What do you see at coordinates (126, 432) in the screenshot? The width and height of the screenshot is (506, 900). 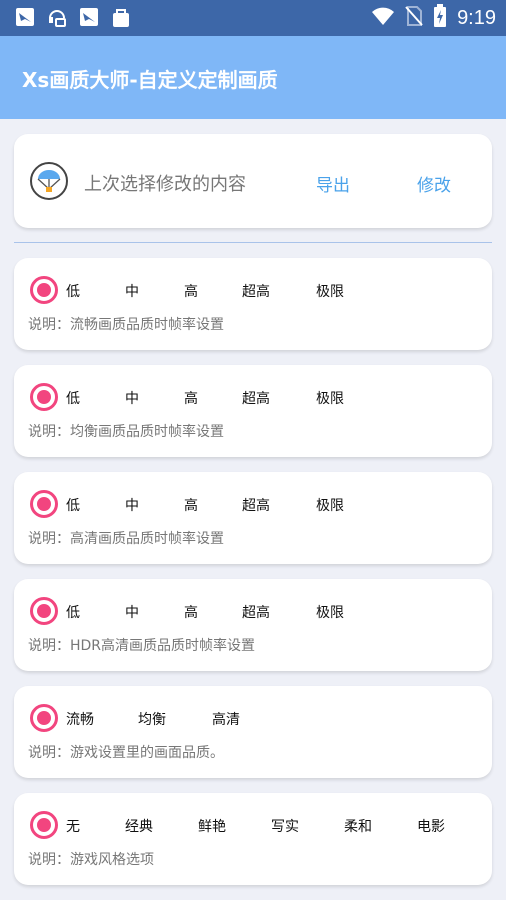 I see `card-description: 说明：均衡画质品质时帧率设置` at bounding box center [126, 432].